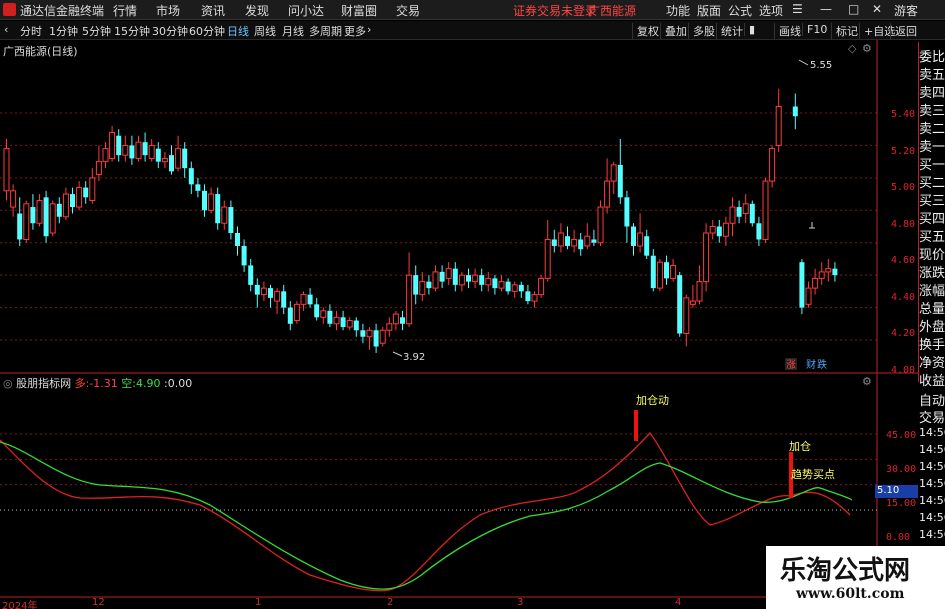 The image size is (945, 609). What do you see at coordinates (238, 31) in the screenshot?
I see `period-tab-day: 日线` at bounding box center [238, 31].